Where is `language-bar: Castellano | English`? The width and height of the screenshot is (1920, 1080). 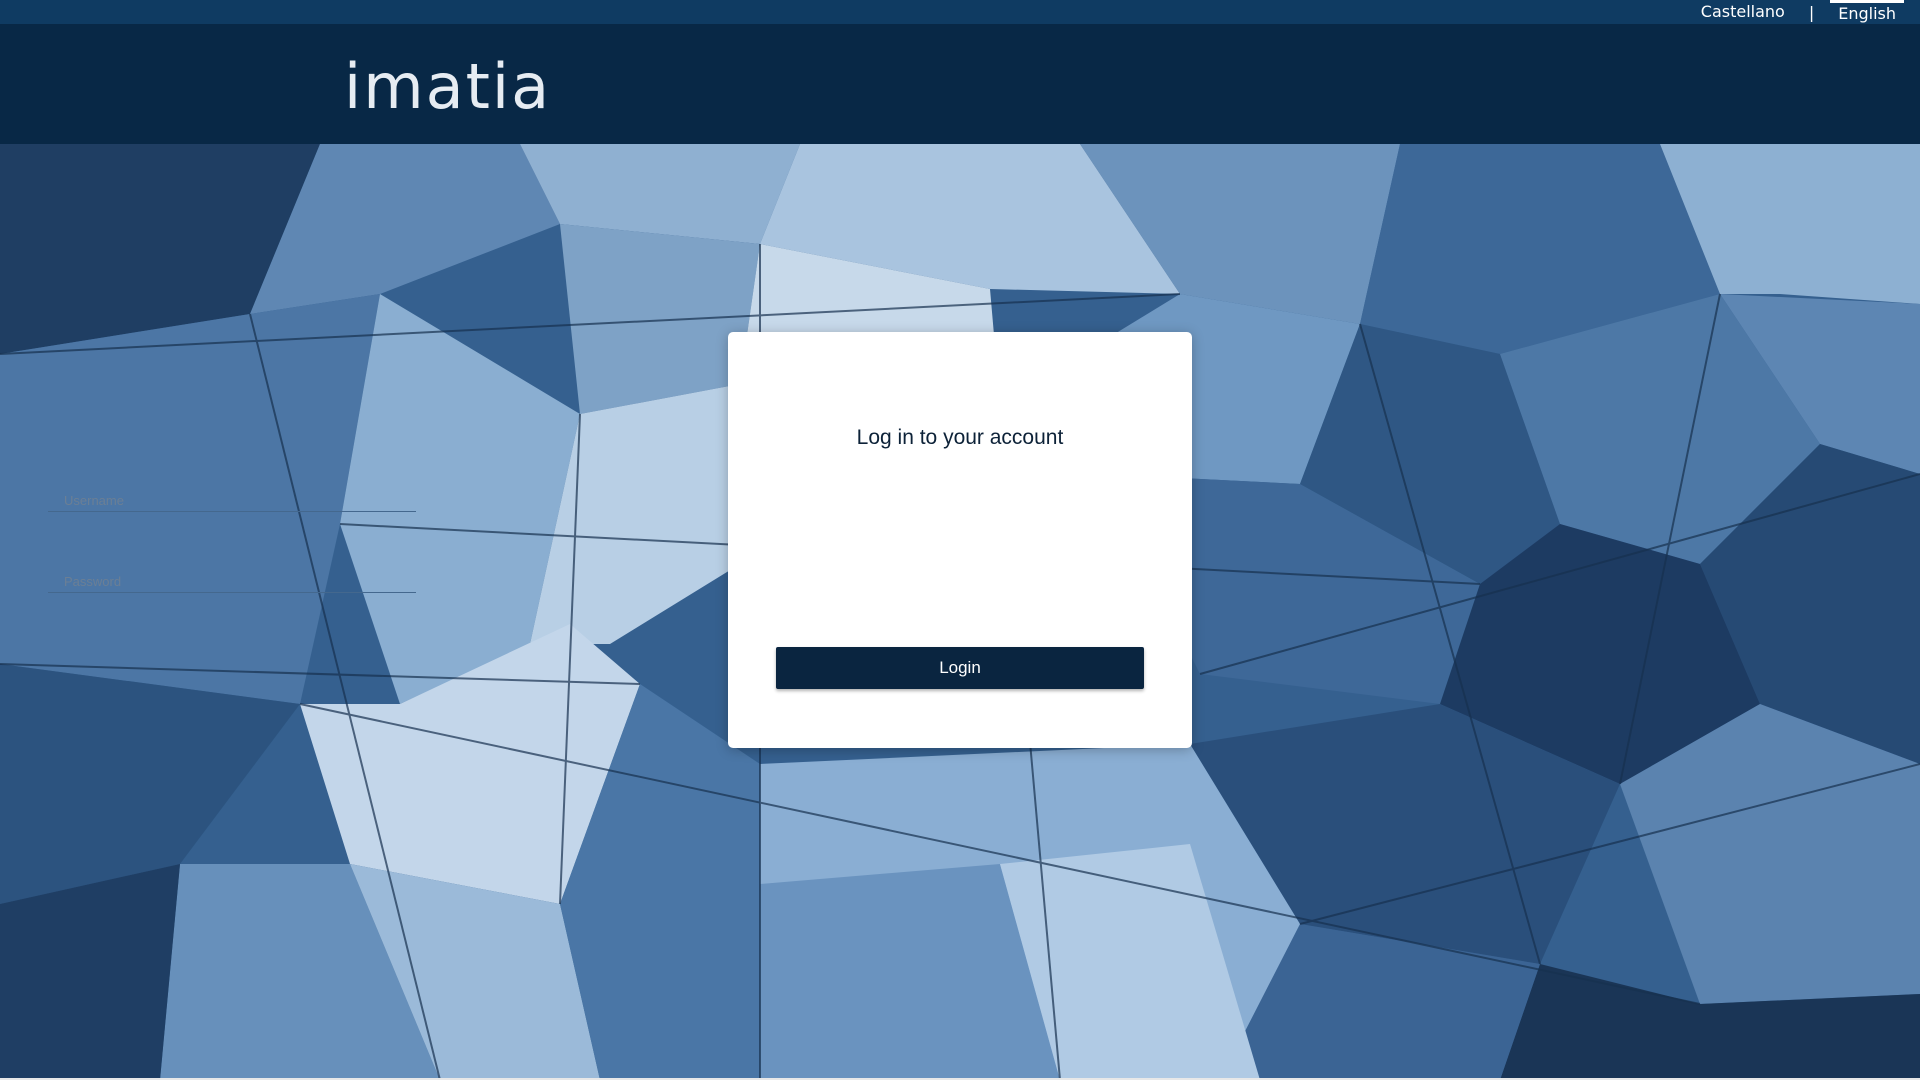
language-bar: Castellano | English is located at coordinates (960, 12).